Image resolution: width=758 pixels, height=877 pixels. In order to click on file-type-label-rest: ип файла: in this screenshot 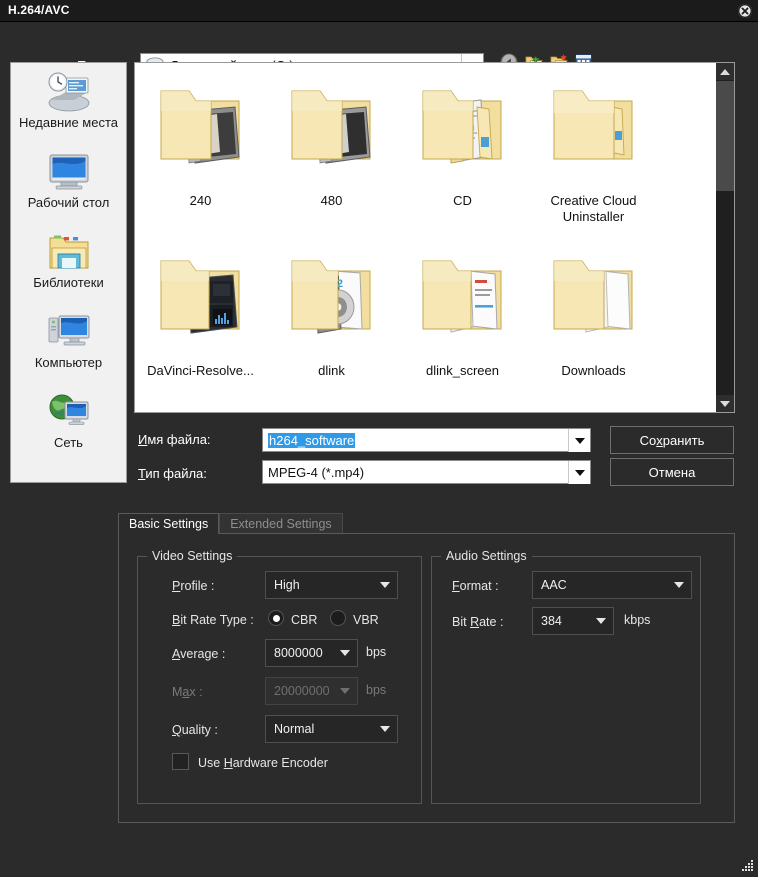, I will do `click(176, 473)`.